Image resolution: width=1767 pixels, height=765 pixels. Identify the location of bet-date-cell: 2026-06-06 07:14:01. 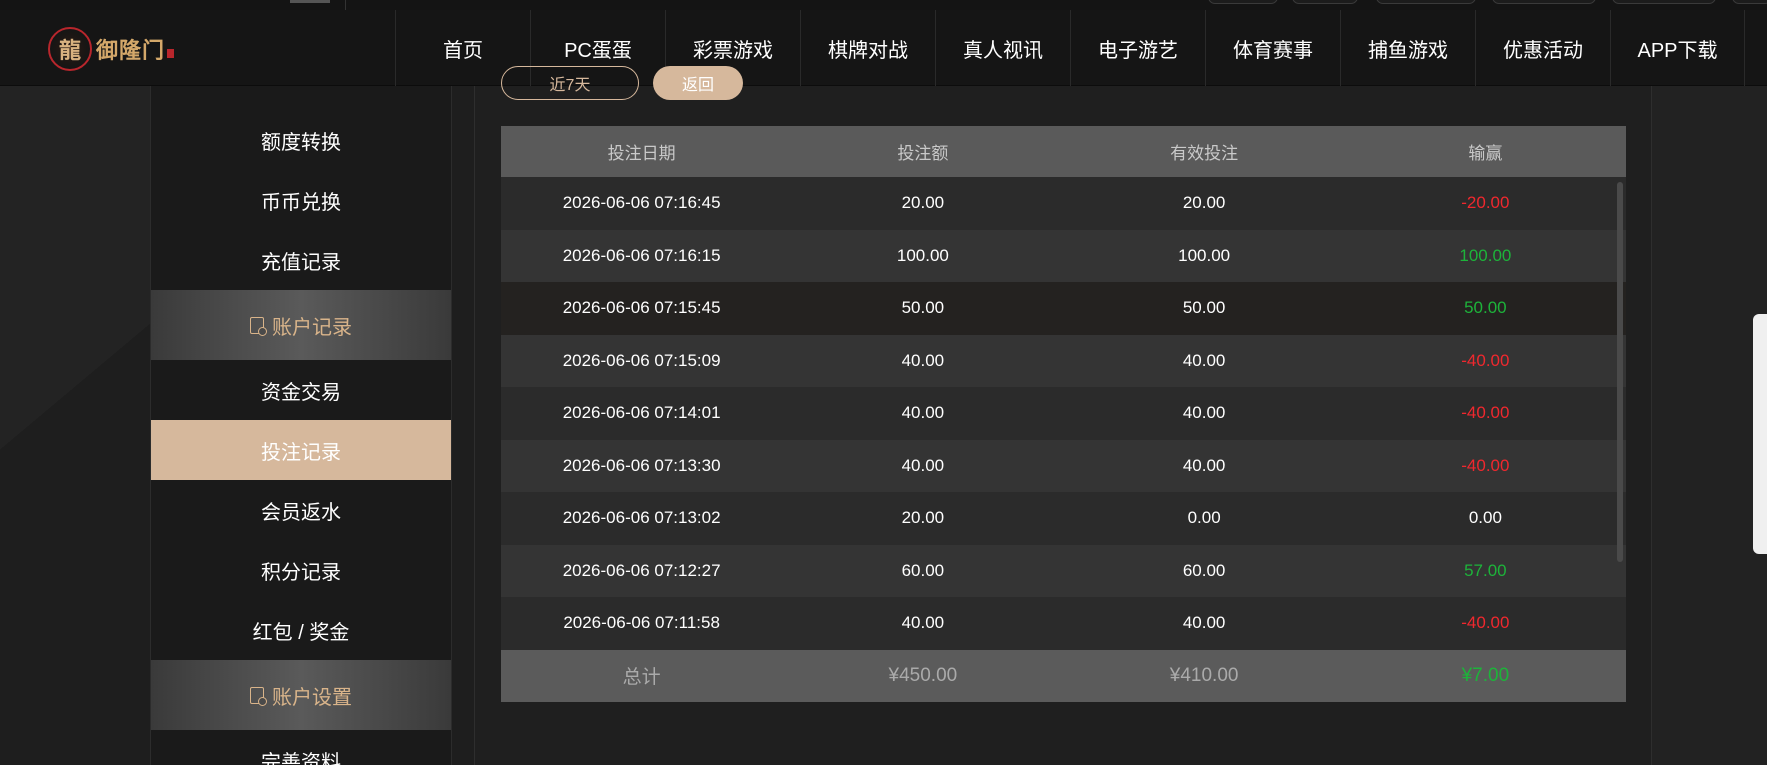
(641, 413).